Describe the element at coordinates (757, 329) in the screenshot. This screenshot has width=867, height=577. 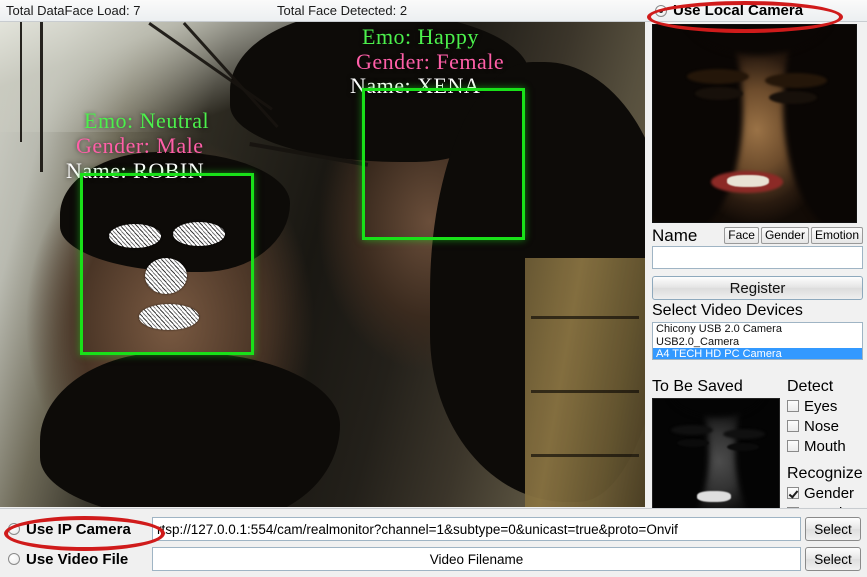
I see `device-list-item: Chicony USB 2.0 Camera` at that location.